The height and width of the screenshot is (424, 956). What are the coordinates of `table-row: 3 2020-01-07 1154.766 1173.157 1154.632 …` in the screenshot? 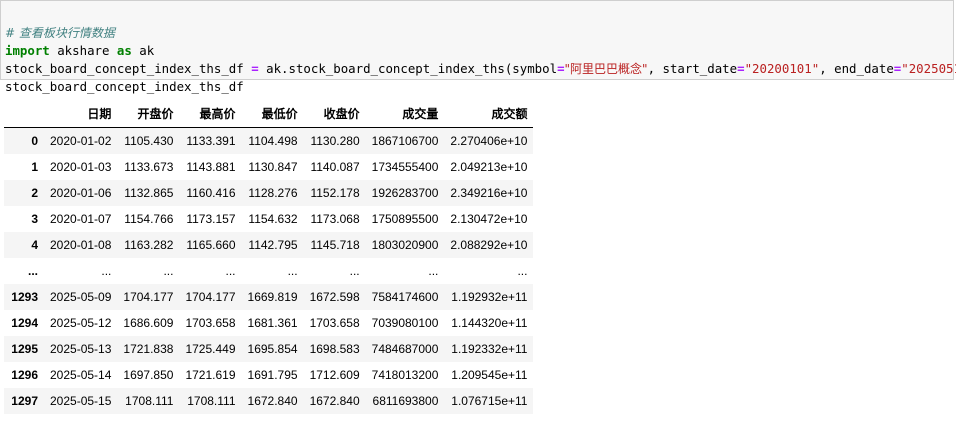 It's located at (269, 219).